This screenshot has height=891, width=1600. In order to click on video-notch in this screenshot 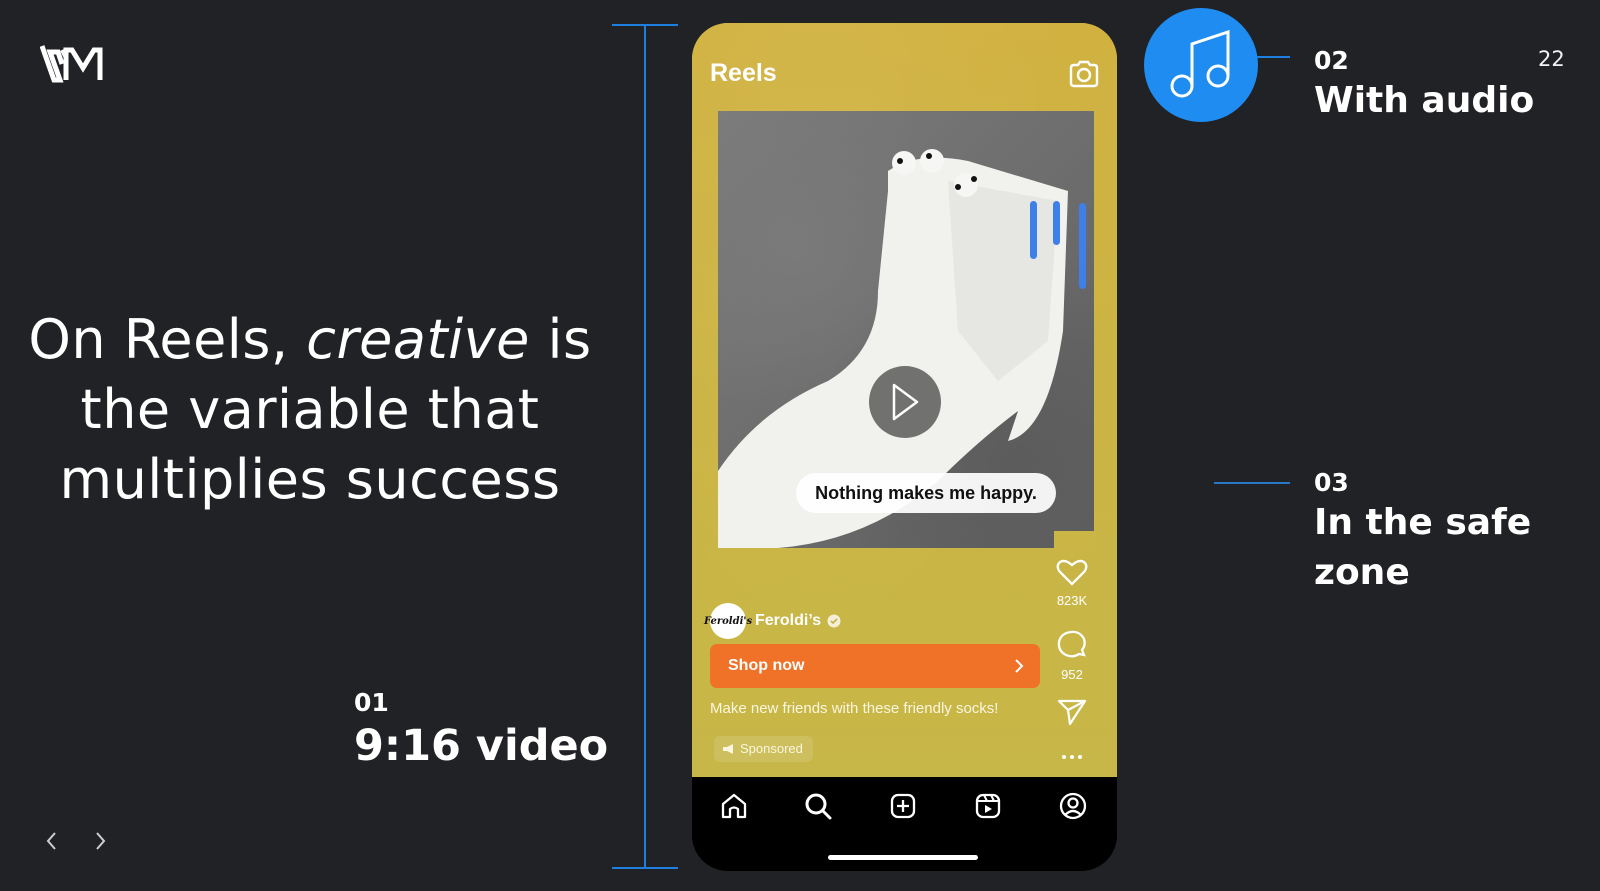, I will do `click(1075, 541)`.